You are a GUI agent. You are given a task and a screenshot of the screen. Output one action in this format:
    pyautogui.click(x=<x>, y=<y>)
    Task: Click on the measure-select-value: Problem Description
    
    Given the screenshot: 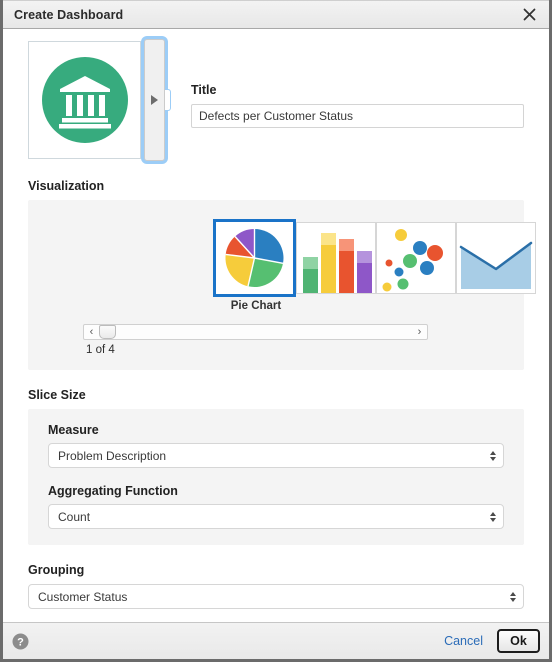 What is the action you would take?
    pyautogui.click(x=112, y=455)
    